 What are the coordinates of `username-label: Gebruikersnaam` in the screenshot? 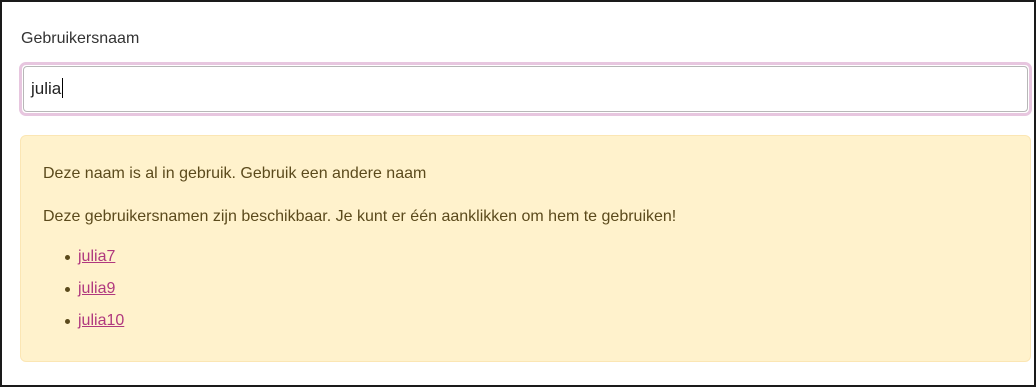 It's located at (80, 38).